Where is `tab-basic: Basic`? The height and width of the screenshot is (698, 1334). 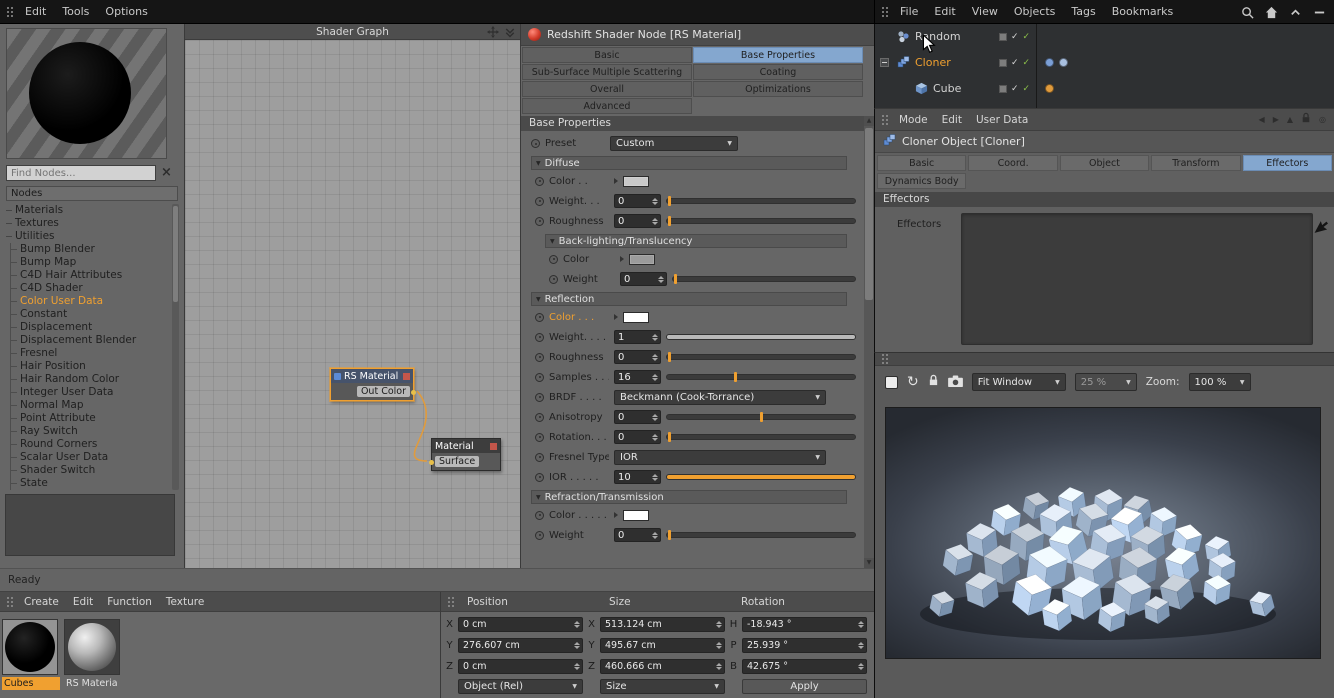
tab-basic: Basic is located at coordinates (922, 163).